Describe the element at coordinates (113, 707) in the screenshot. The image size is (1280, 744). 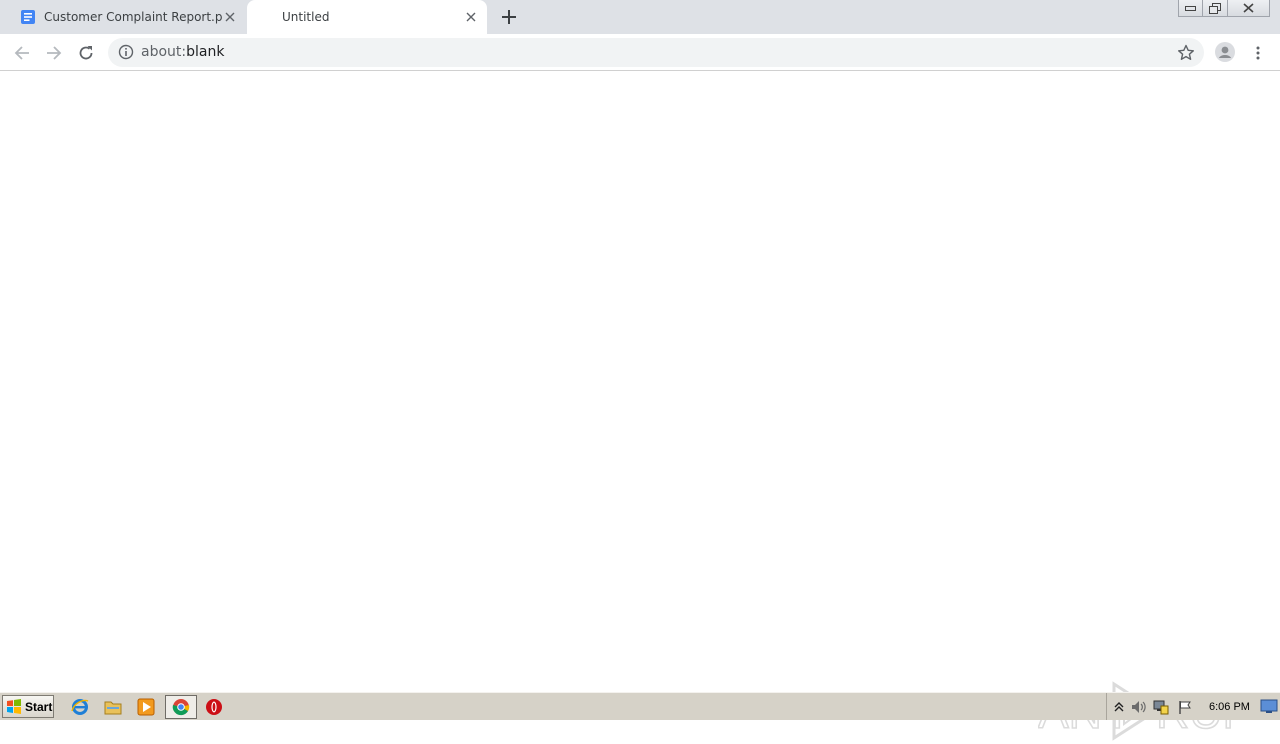
I see `file-explorer-icon` at that location.